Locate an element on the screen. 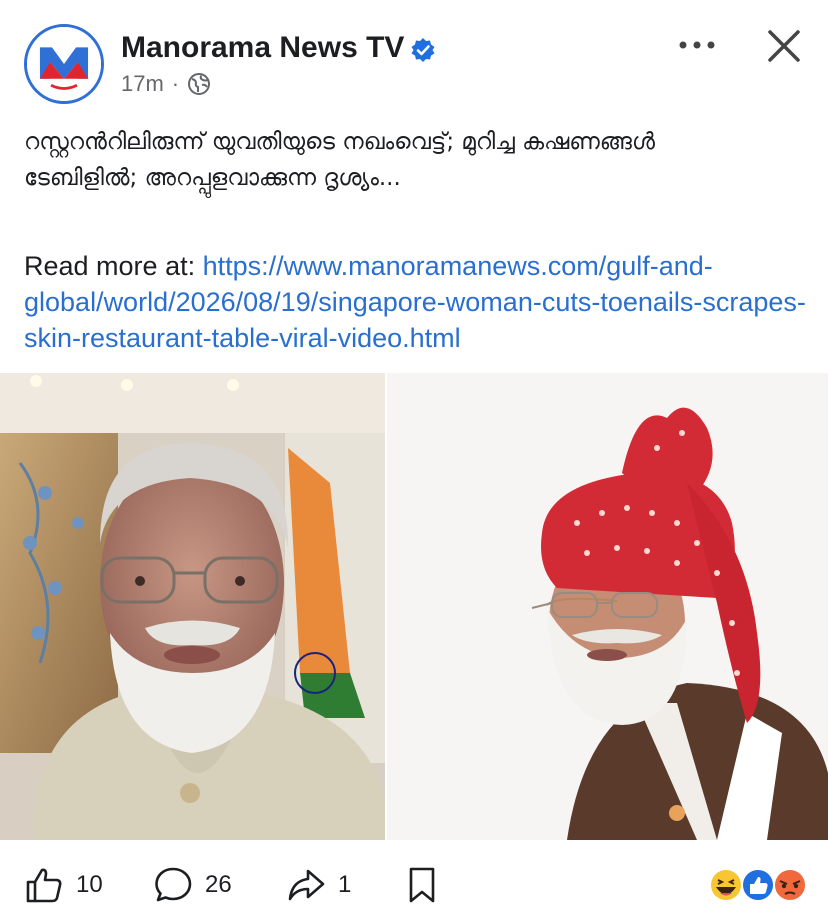  manorama-logo-icon is located at coordinates (64, 64).